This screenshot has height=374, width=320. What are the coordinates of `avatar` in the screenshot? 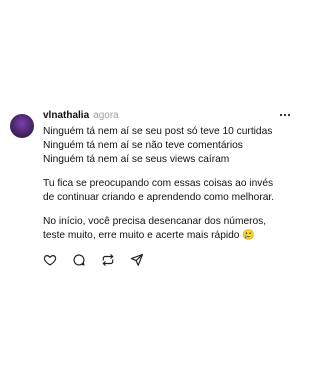 It's located at (22, 126).